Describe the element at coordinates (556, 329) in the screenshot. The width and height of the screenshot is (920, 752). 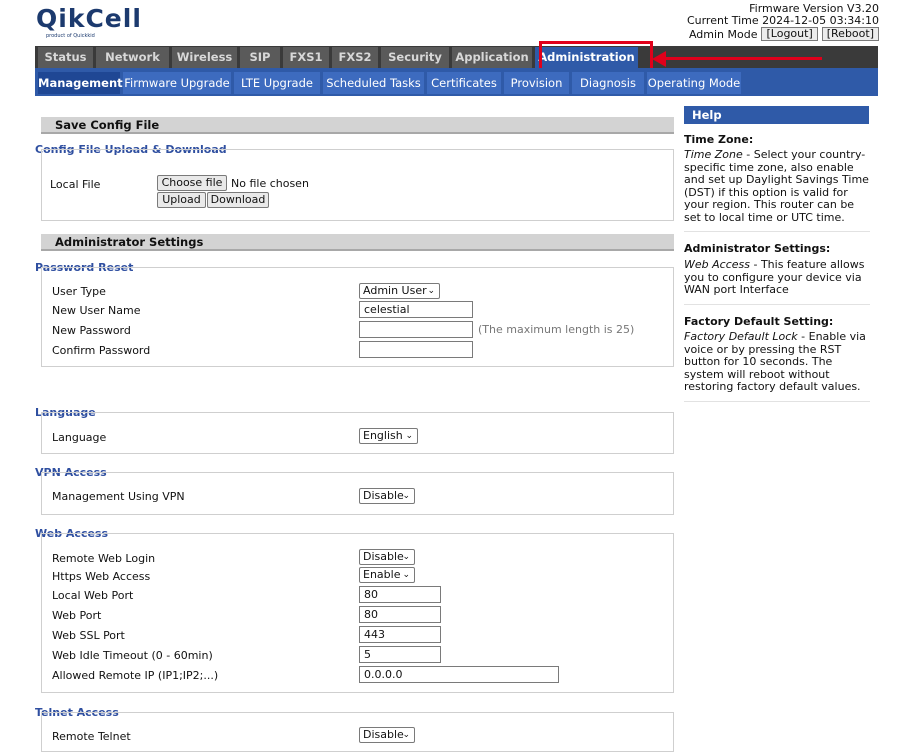
I see `max-length-hint: (The maximum length is 25)` at that location.